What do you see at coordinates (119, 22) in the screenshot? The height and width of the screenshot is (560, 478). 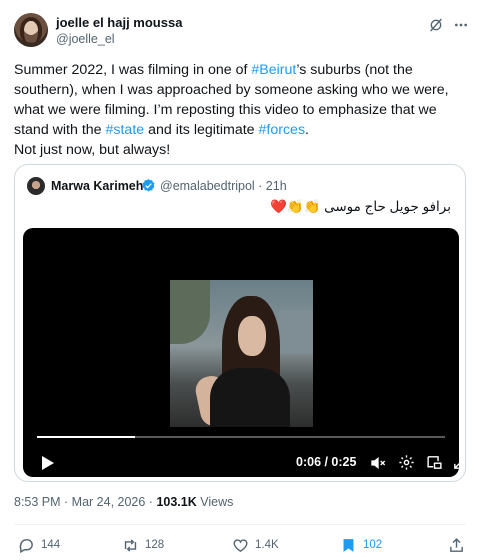 I see `author-name: joelle el hajj moussa` at bounding box center [119, 22].